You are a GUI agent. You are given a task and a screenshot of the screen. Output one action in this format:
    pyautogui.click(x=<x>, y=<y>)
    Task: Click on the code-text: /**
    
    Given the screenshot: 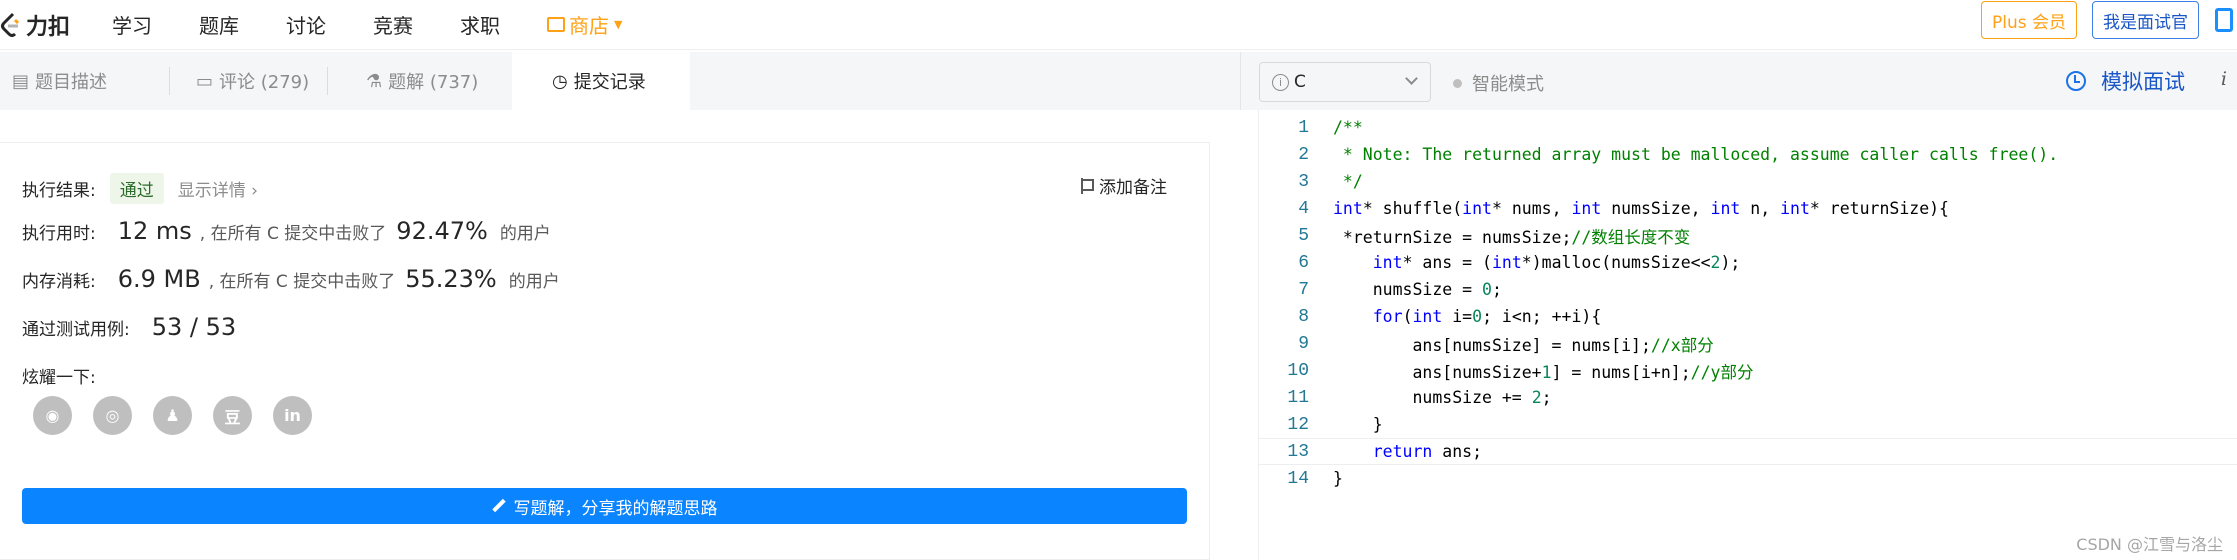 What is the action you would take?
    pyautogui.click(x=1348, y=127)
    